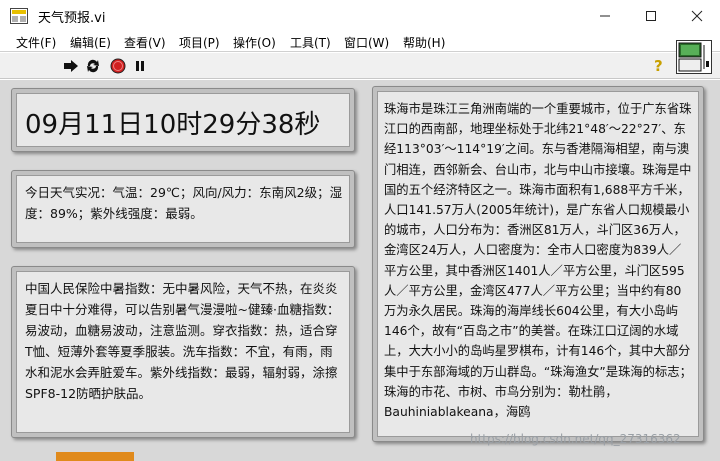  What do you see at coordinates (605, 16) in the screenshot?
I see `minimize-icon` at bounding box center [605, 16].